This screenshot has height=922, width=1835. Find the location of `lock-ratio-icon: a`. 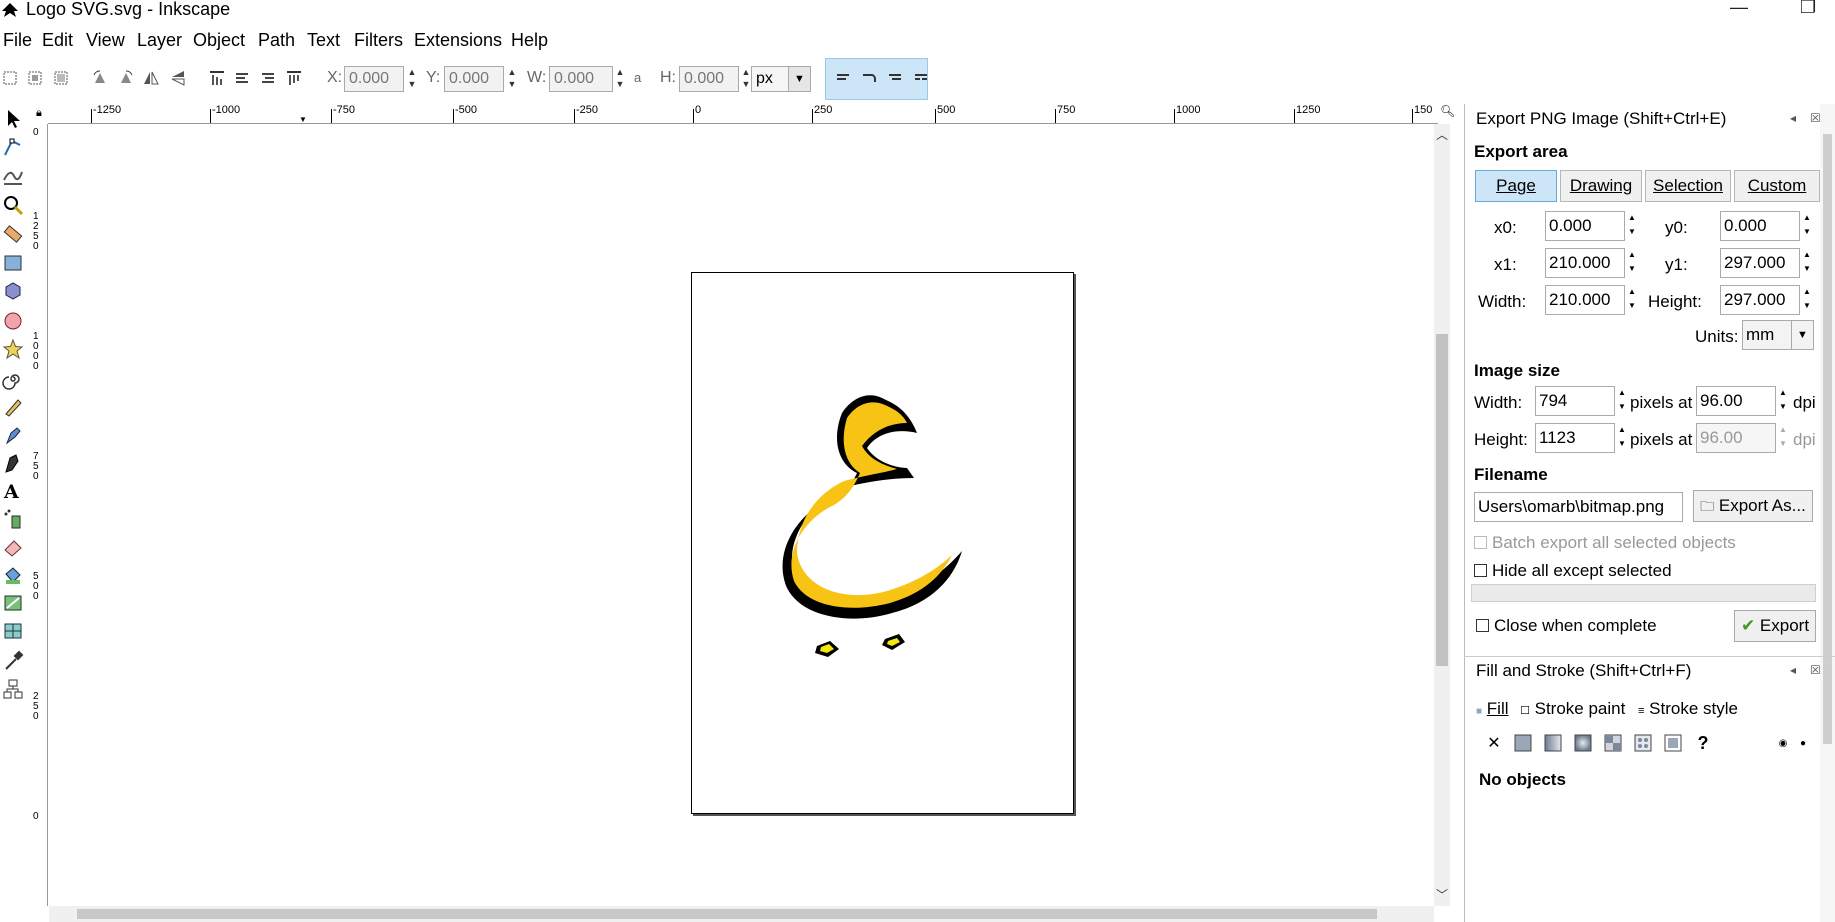

lock-ratio-icon: a is located at coordinates (637, 77).